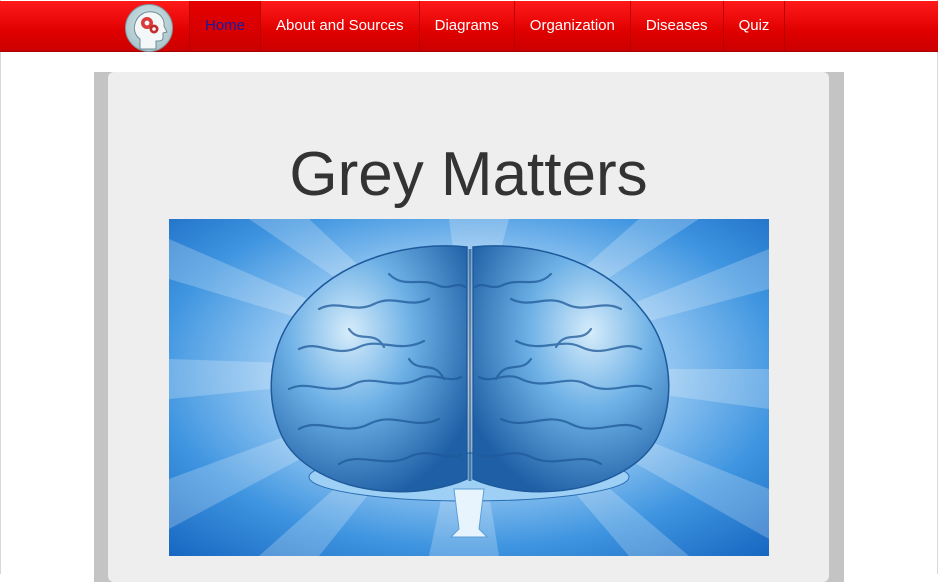 This screenshot has width=938, height=582. Describe the element at coordinates (755, 26) in the screenshot. I see `nav-item-quiz: Quiz` at that location.